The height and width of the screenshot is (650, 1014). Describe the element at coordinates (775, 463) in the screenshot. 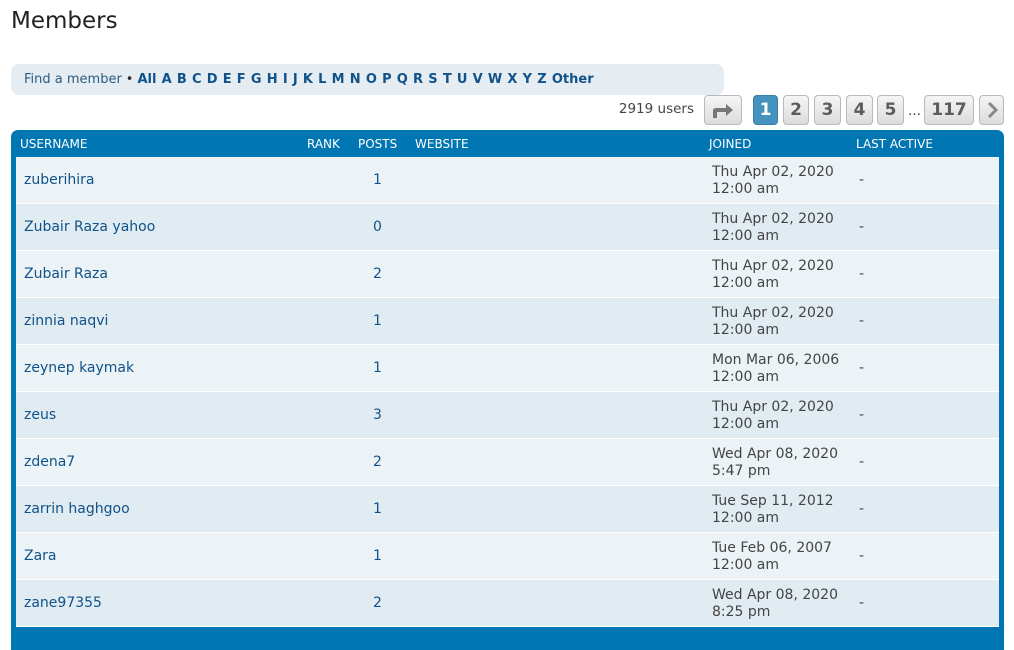

I see `member-joined: Wed Apr 08, 2020 5:47 pm` at that location.